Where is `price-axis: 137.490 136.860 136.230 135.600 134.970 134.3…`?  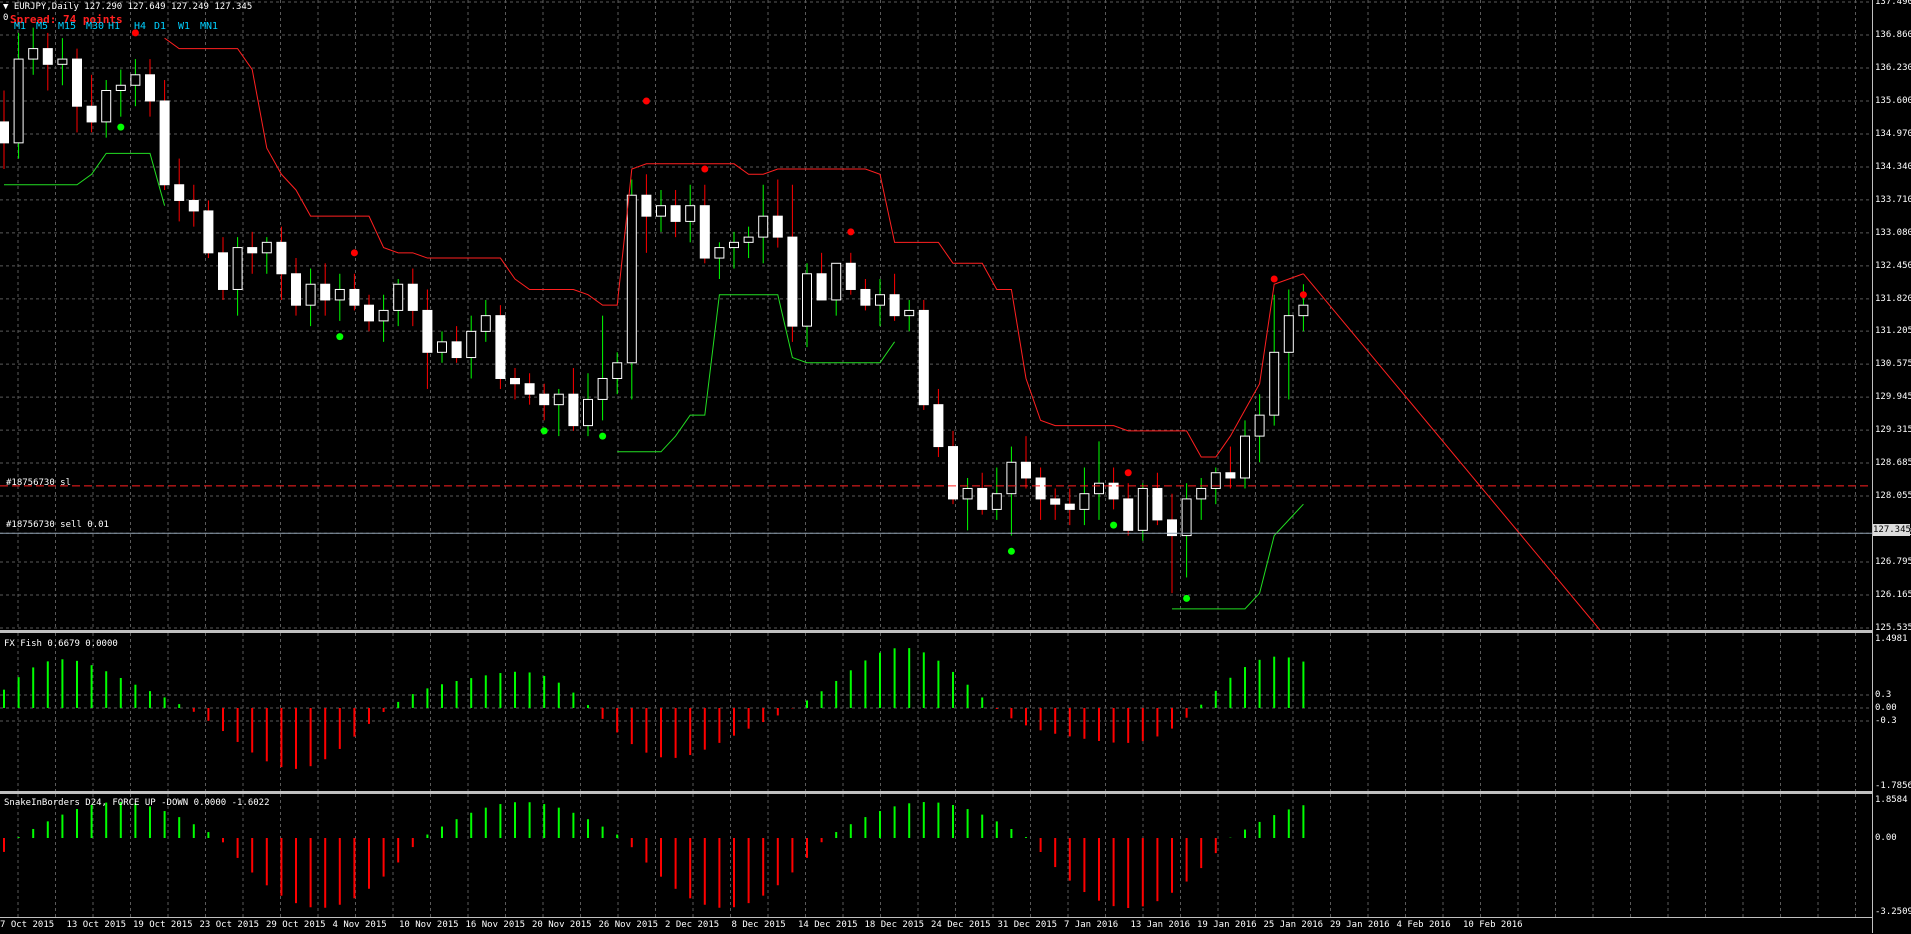
price-axis: 137.490 136.860 136.230 135.600 134.970 134.3… is located at coordinates (1891, 466).